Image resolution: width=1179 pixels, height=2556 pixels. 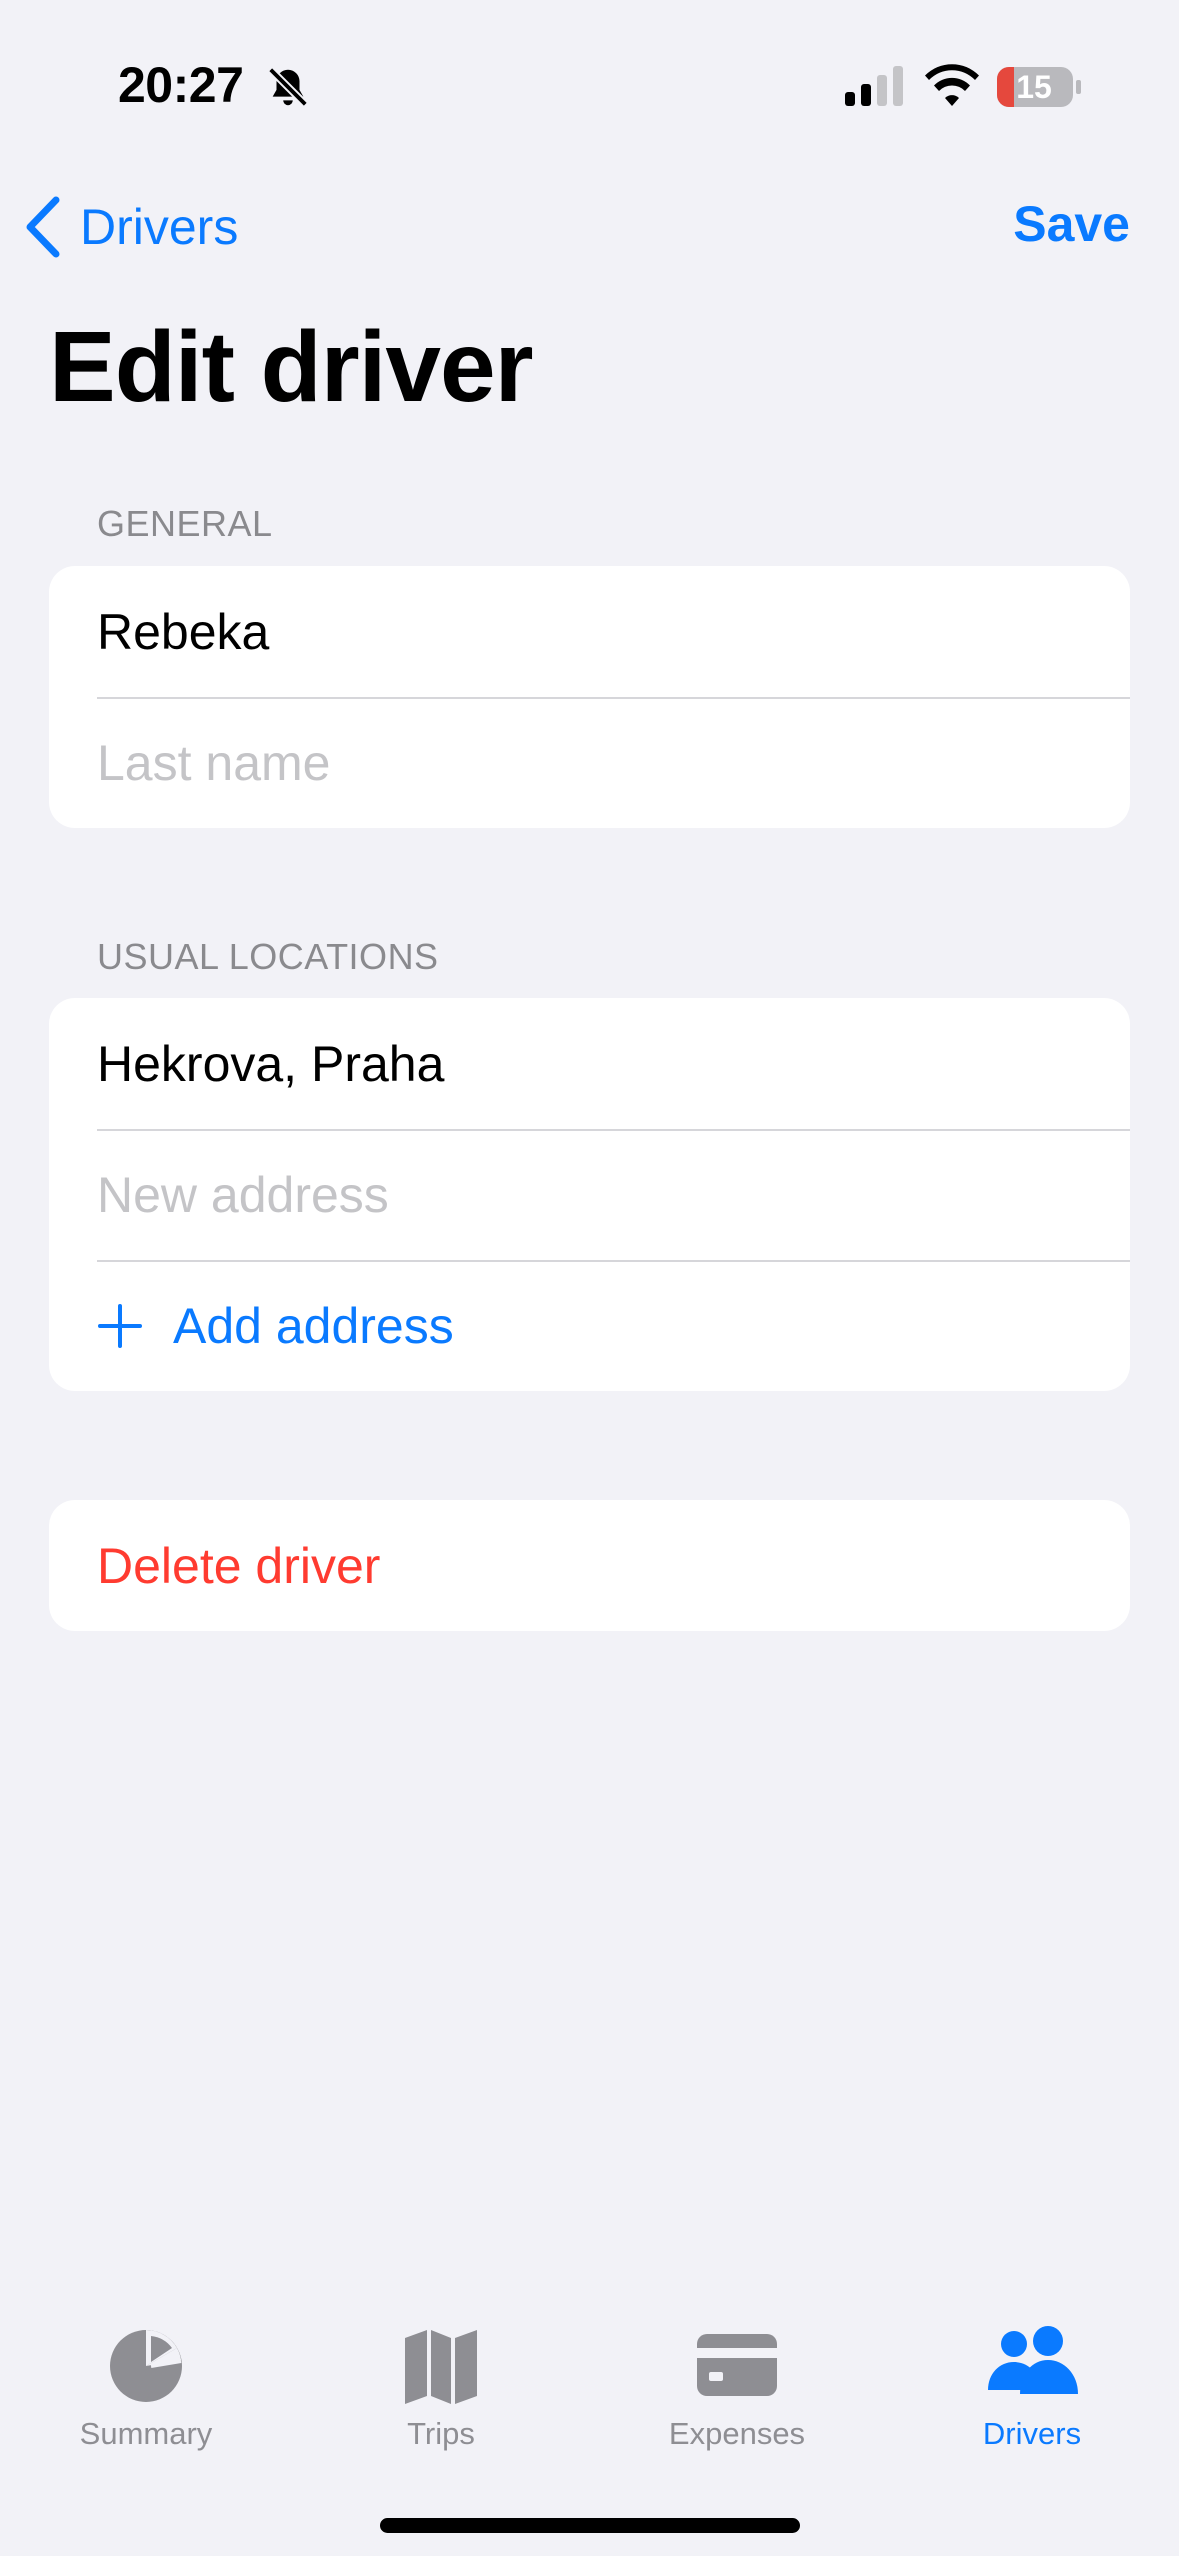 I want to click on tab-label-drivers: Drivers, so click(x=1032, y=2433).